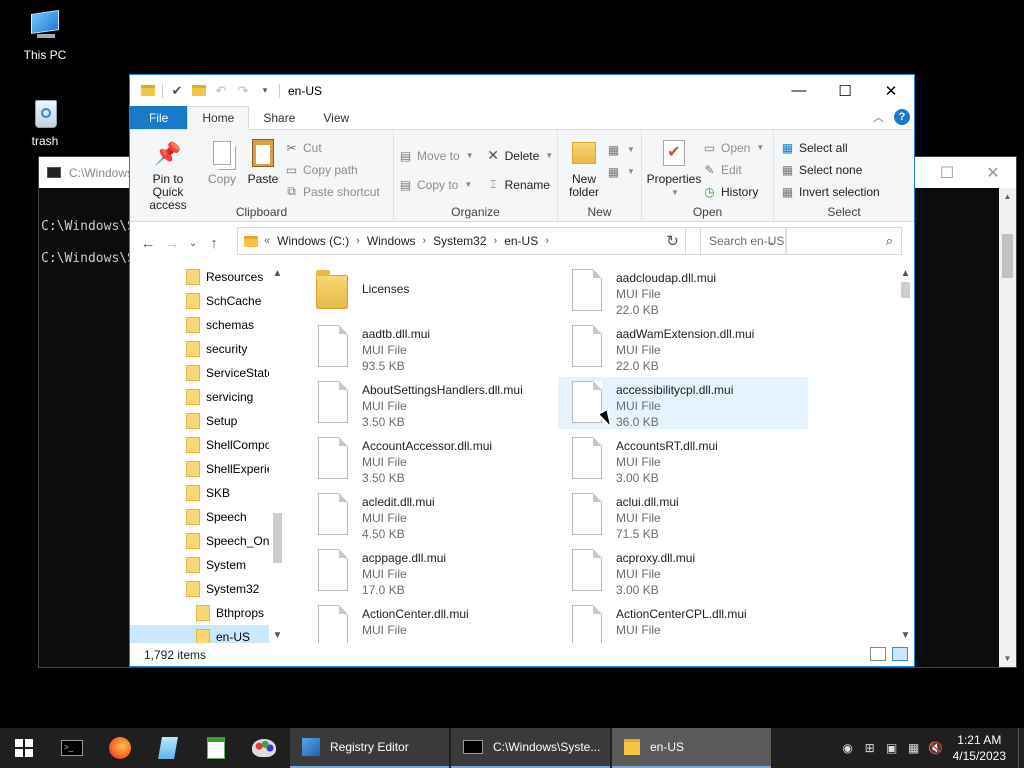 The height and width of the screenshot is (768, 1024). Describe the element at coordinates (221, 91) in the screenshot. I see `undo-icon: ↶` at that location.